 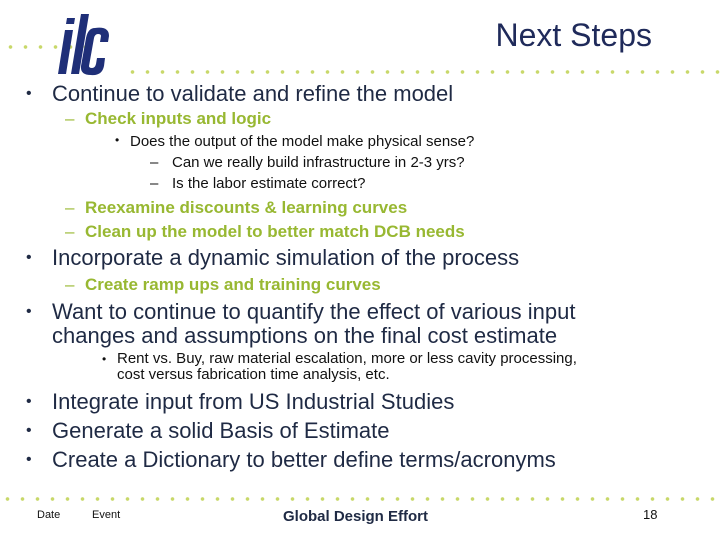 What do you see at coordinates (573, 35) in the screenshot?
I see `slide-title: Next Steps` at bounding box center [573, 35].